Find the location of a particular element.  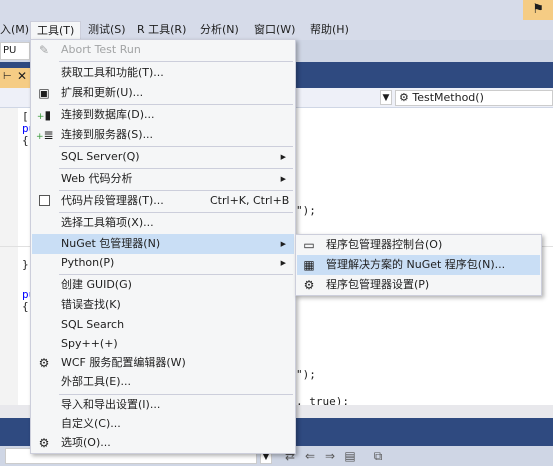

menu-tools: 工具(T) is located at coordinates (56, 30).